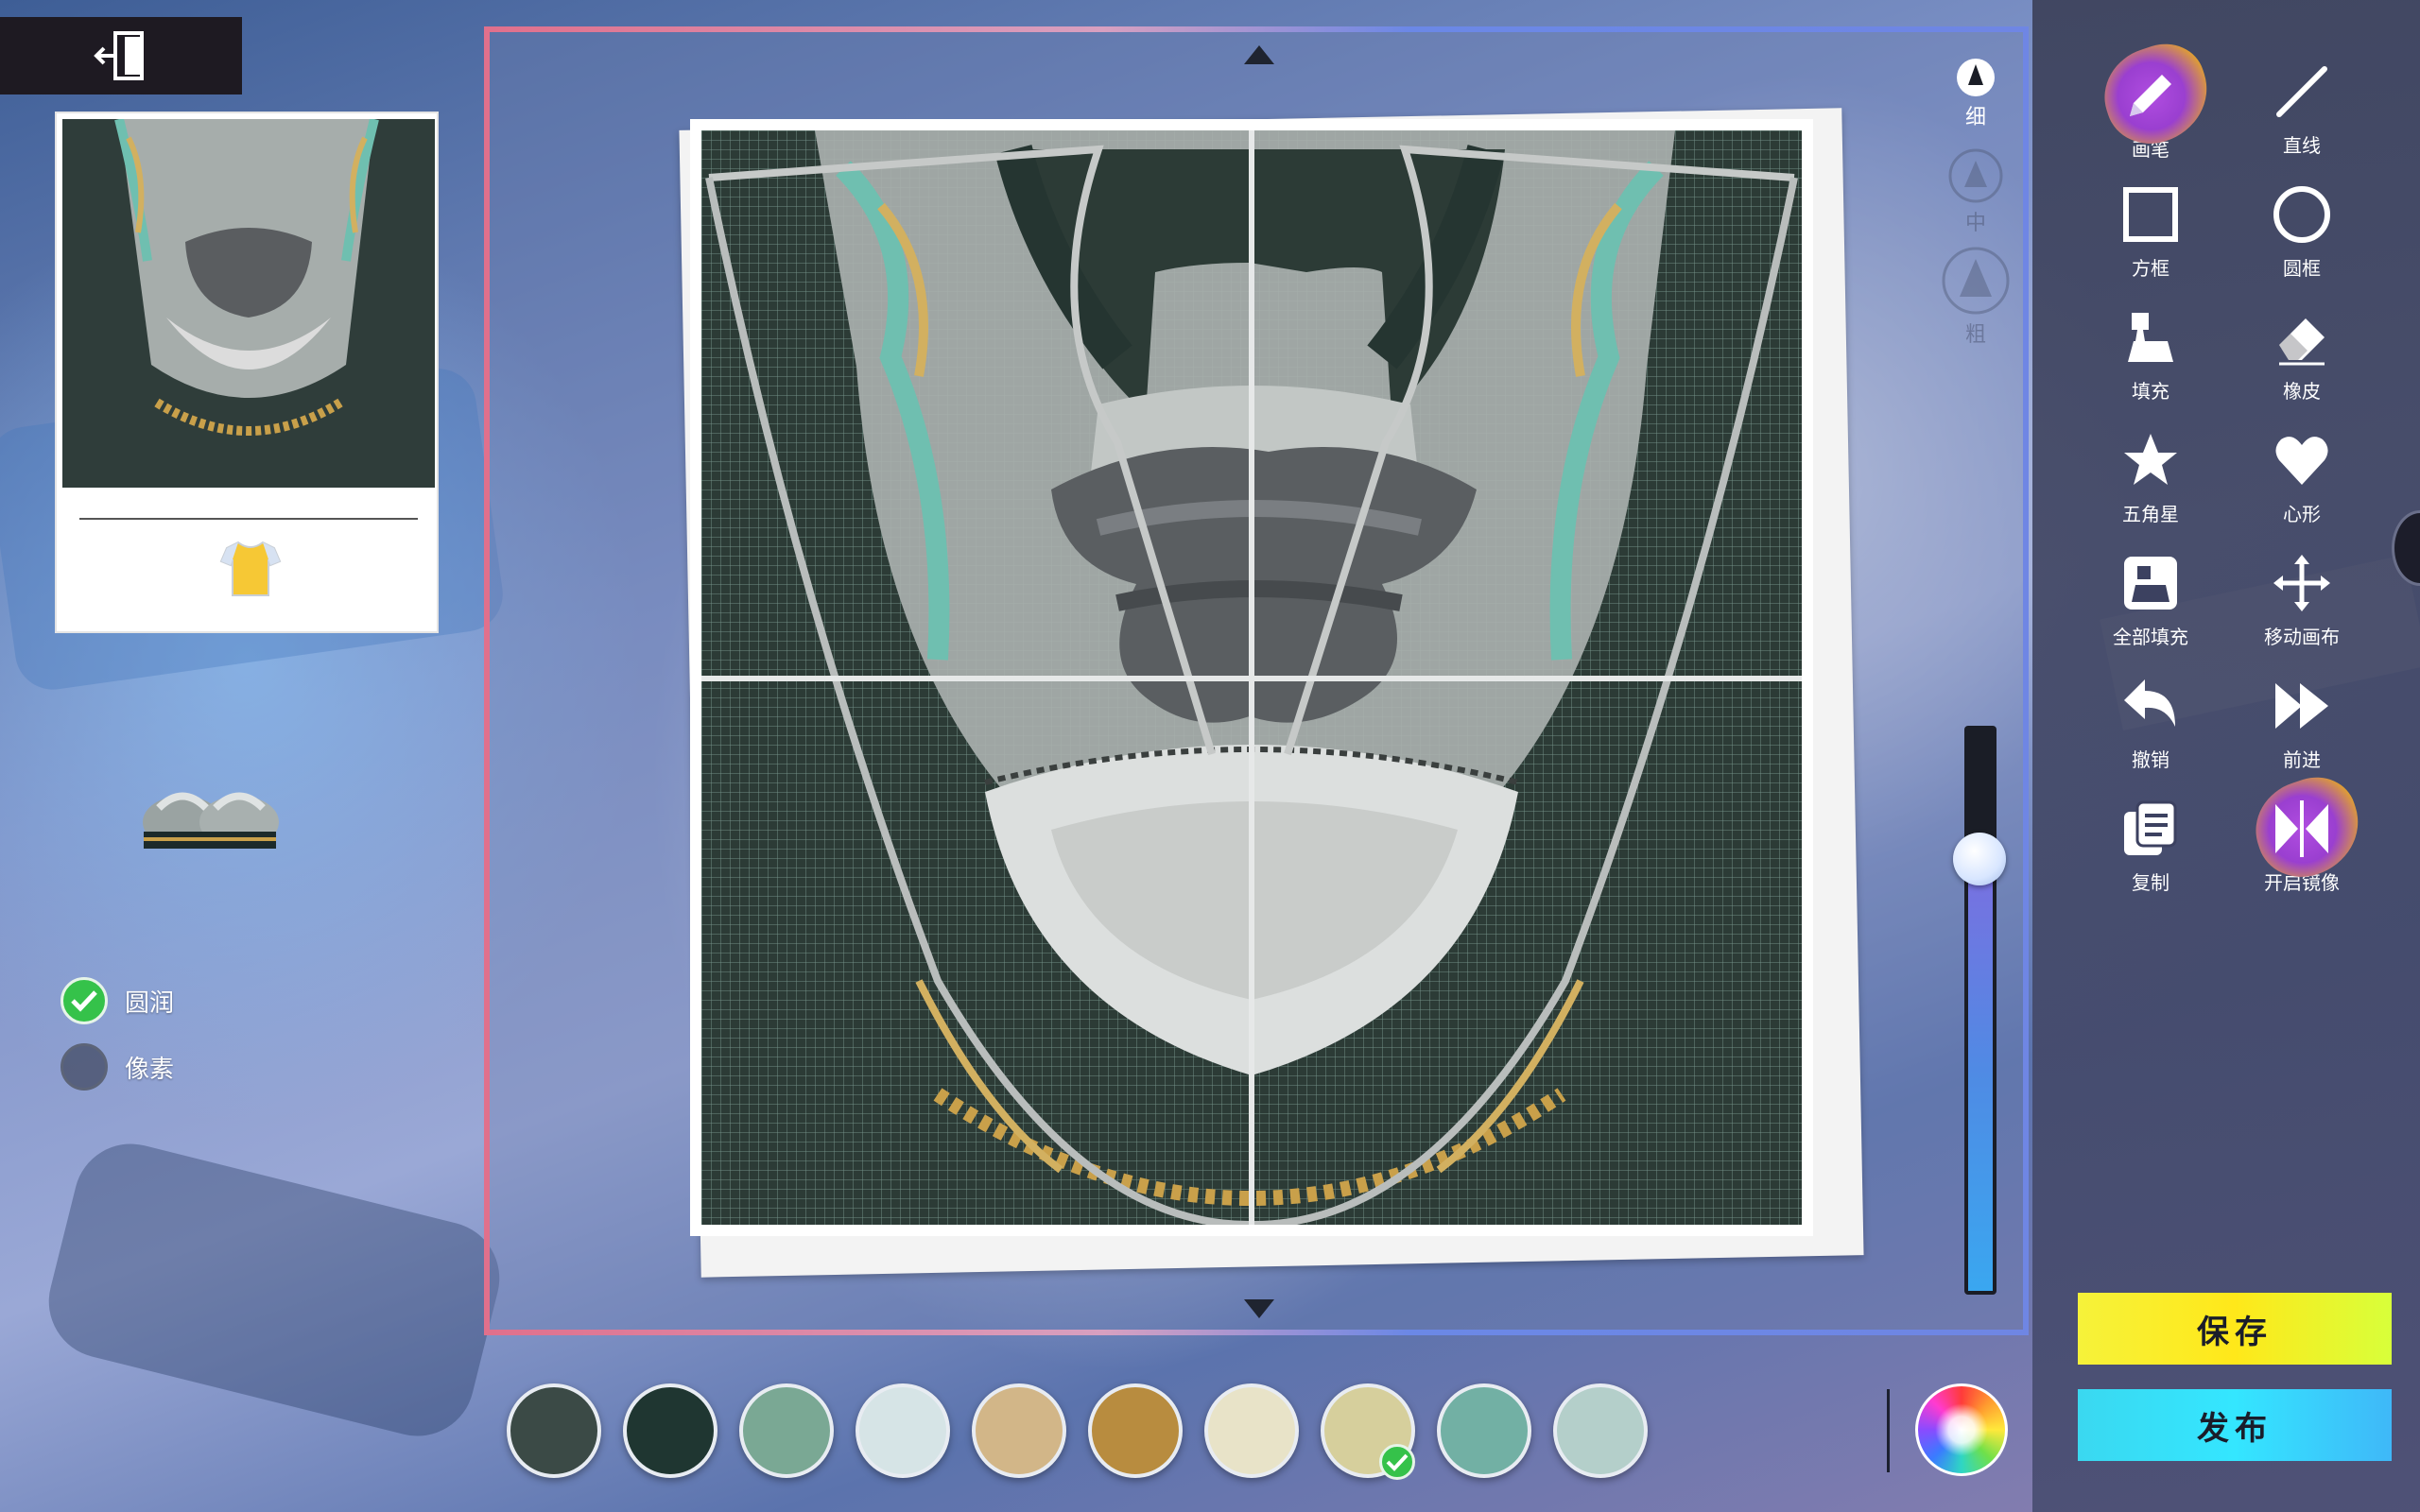 Image resolution: width=2420 pixels, height=1512 pixels. I want to click on save-button: 保存, so click(2235, 1329).